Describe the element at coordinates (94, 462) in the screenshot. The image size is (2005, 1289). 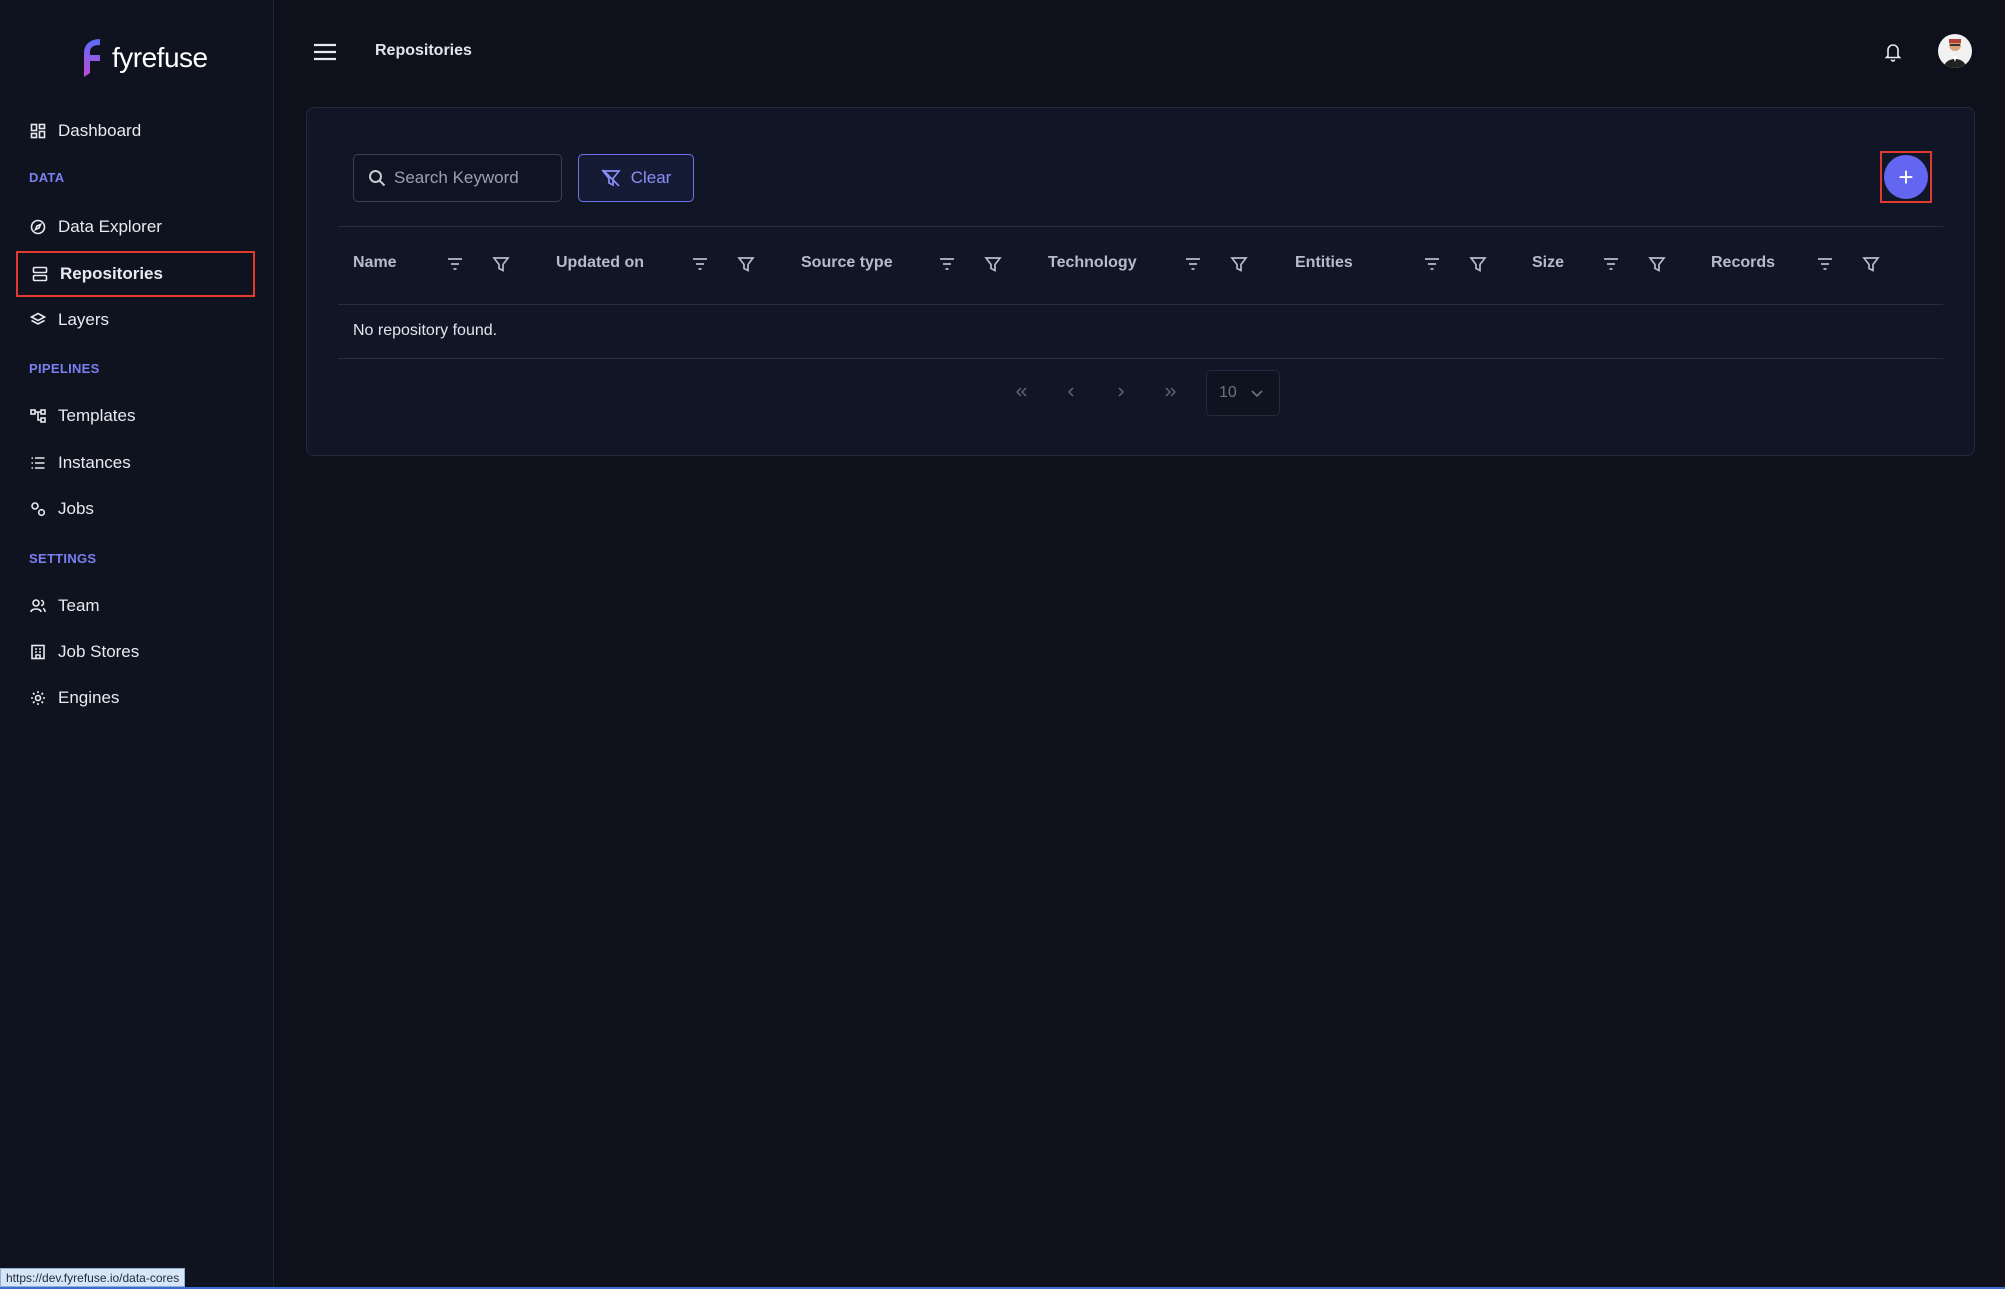
I see `sidebar-item-label: Instances` at that location.